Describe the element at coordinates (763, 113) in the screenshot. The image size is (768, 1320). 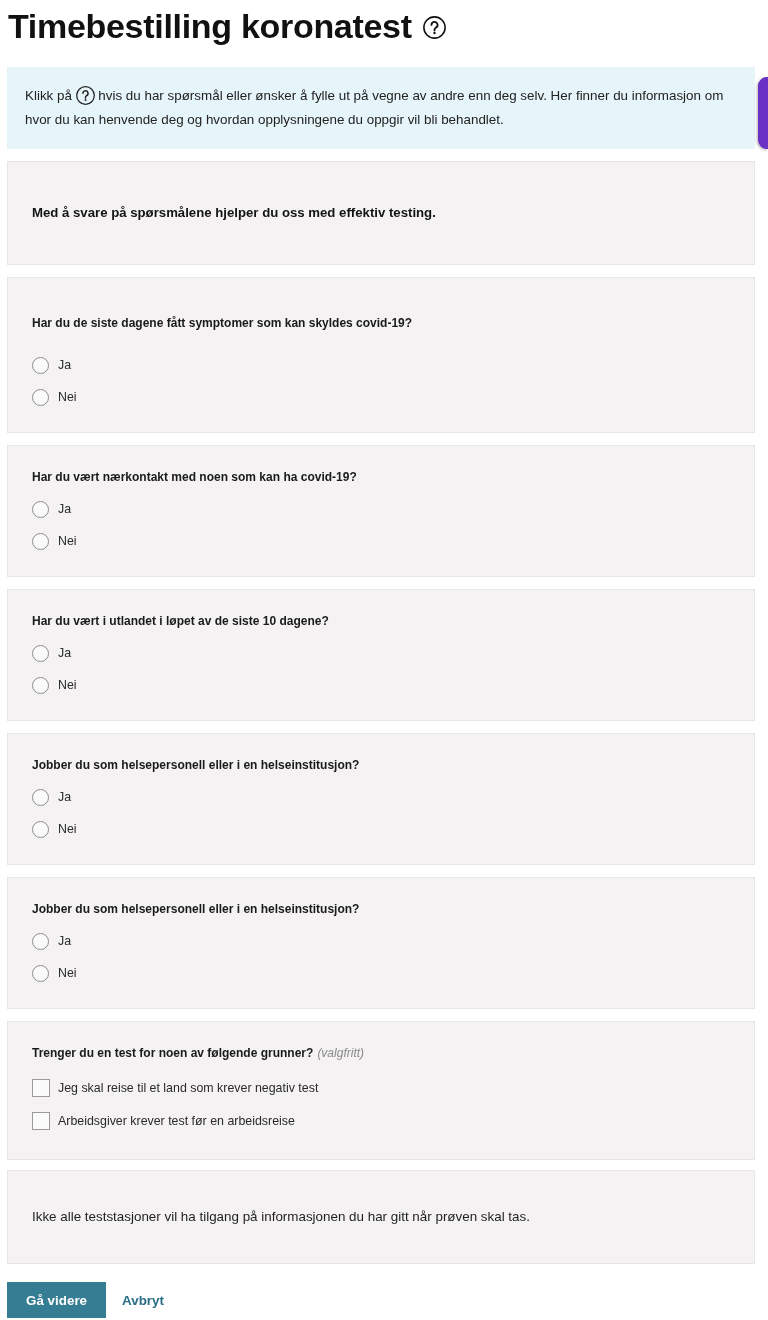
I see `side-tab` at that location.